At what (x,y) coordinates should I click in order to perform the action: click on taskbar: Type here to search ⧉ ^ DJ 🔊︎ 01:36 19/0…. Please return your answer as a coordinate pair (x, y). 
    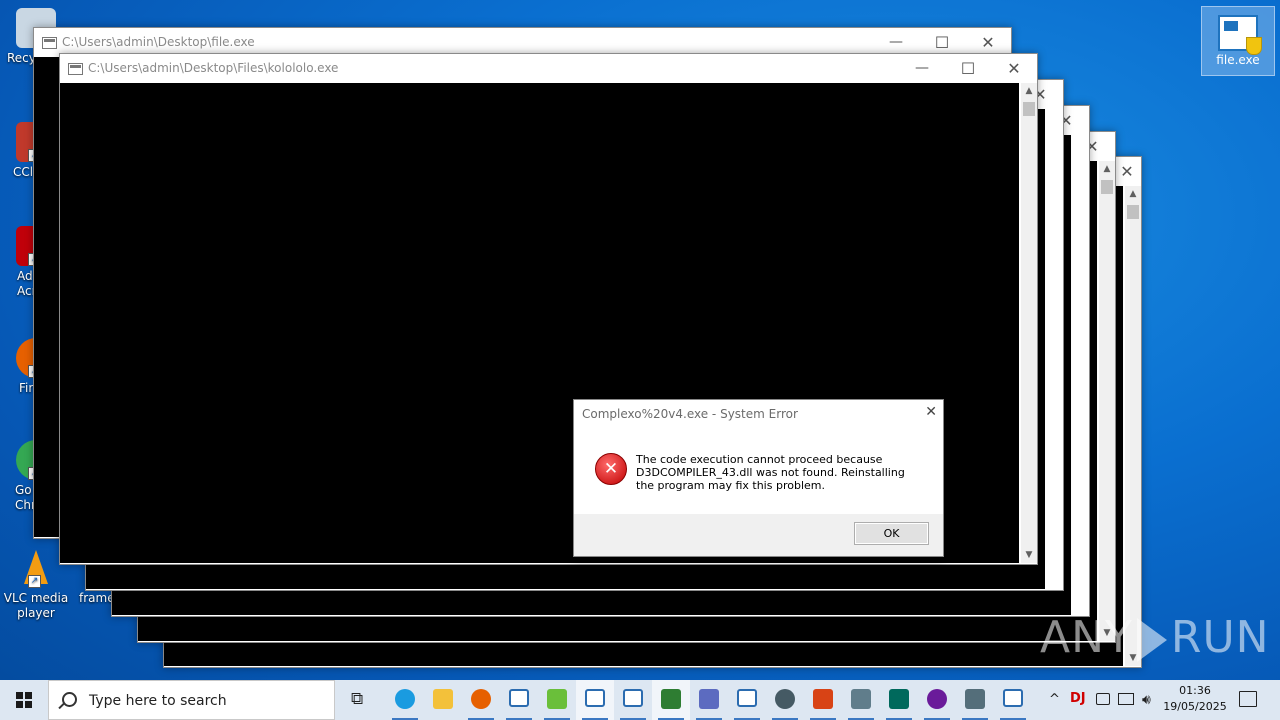
    Looking at the image, I should click on (640, 700).